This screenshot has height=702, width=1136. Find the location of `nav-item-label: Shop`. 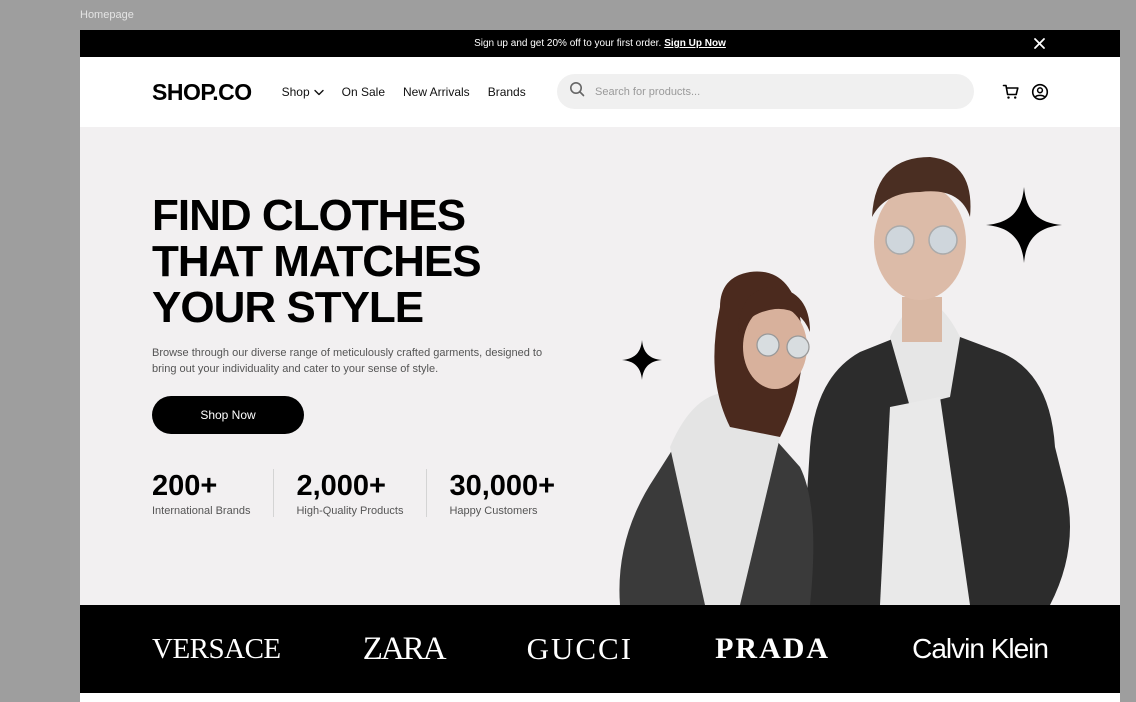

nav-item-label: Shop is located at coordinates (295, 92).